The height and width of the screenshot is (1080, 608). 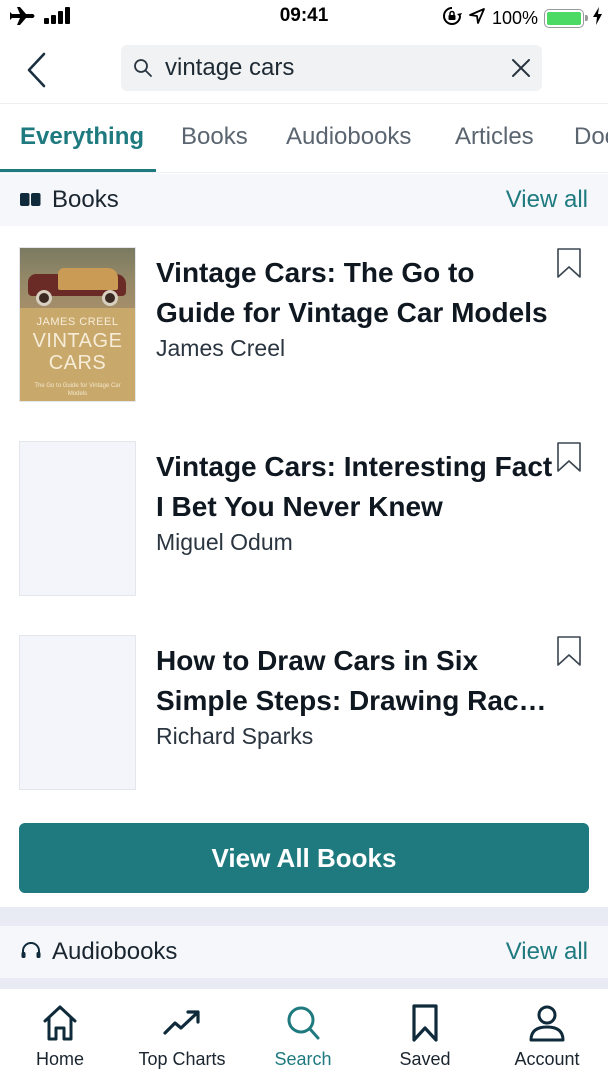 I want to click on nav-saved-label: Saved, so click(x=425, y=1059).